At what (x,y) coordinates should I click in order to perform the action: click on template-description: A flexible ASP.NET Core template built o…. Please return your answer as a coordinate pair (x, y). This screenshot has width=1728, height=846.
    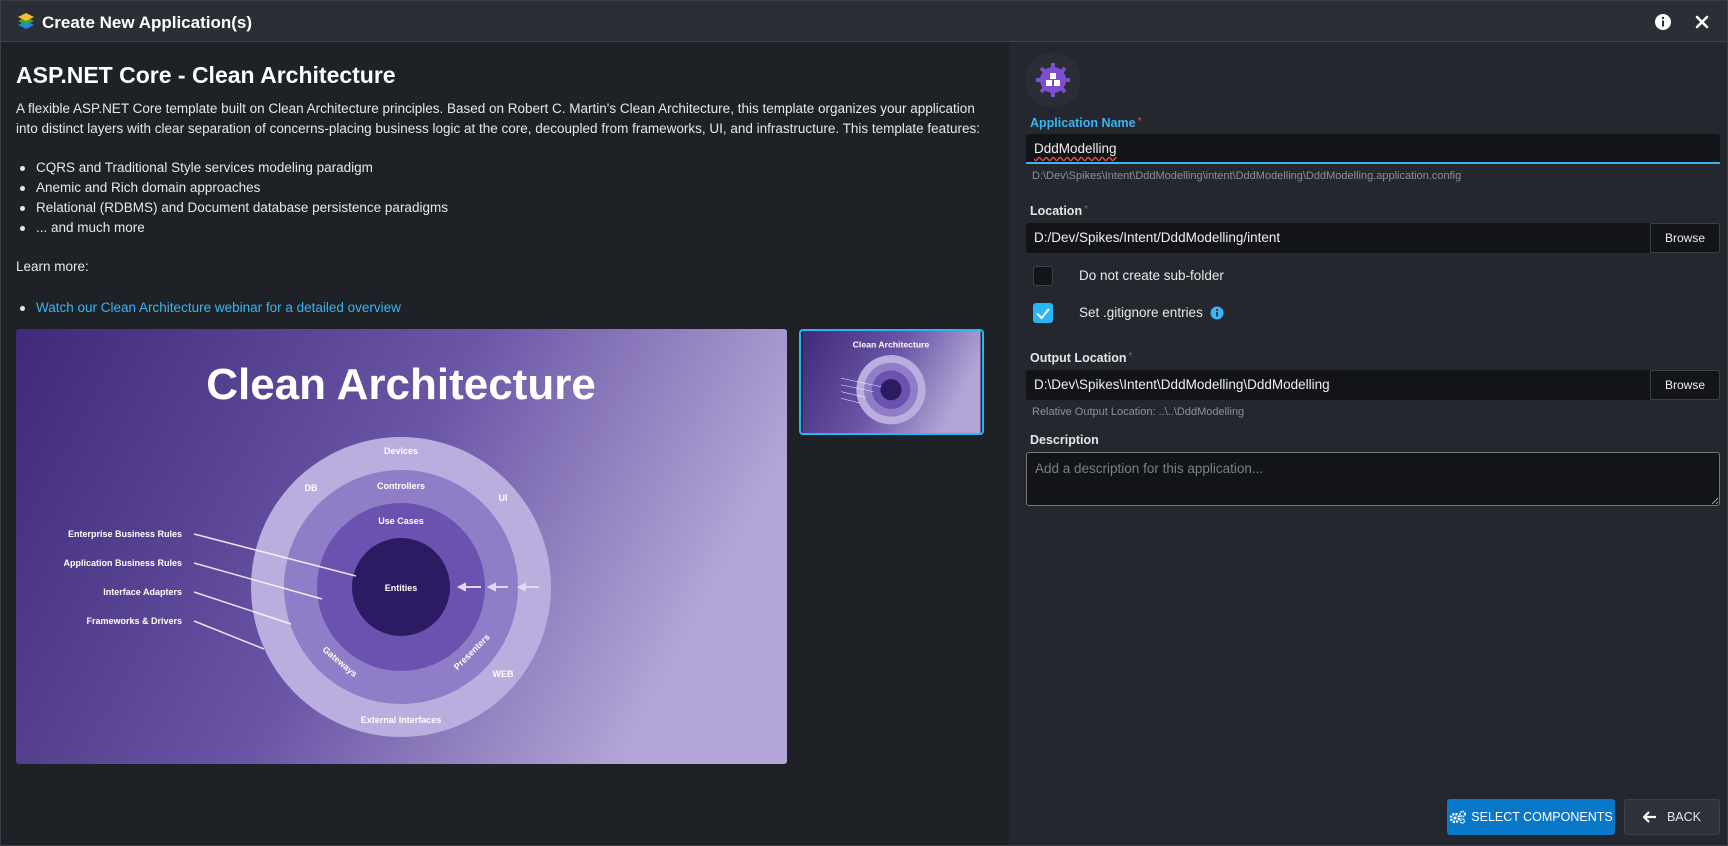
    Looking at the image, I should click on (498, 118).